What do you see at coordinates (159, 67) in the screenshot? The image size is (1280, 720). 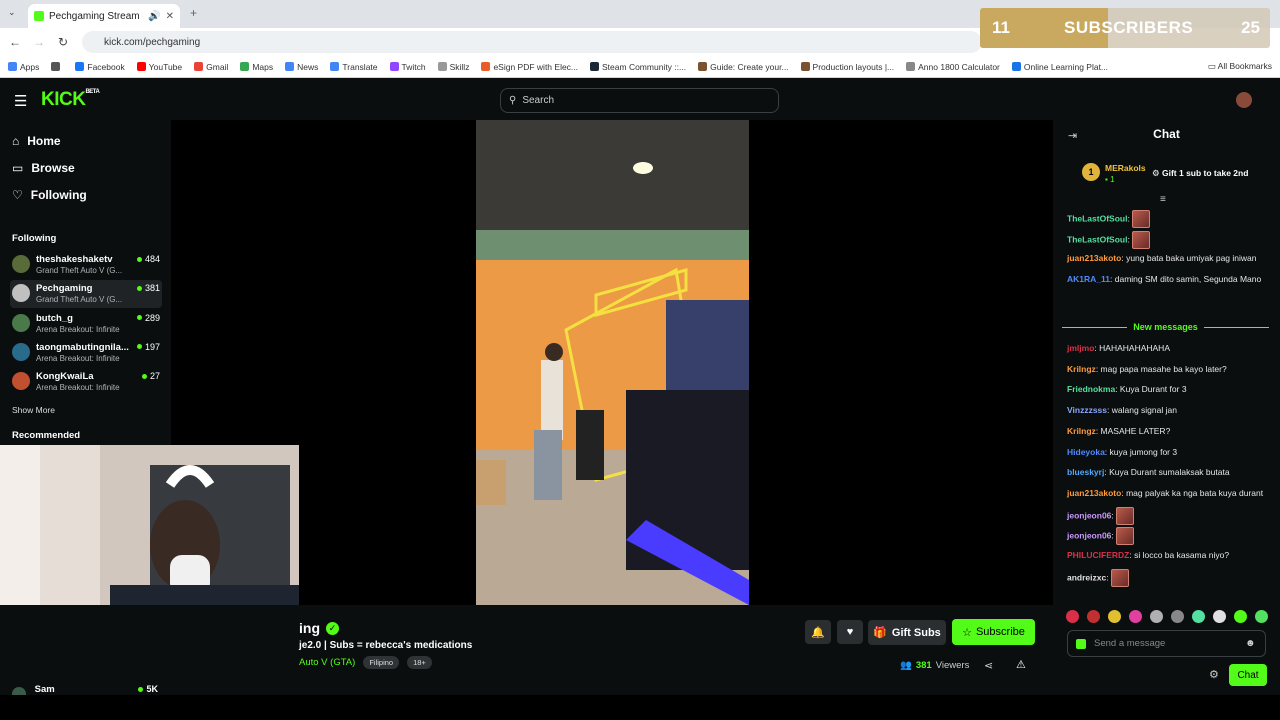 I see `bookmark-item: YouTube` at bounding box center [159, 67].